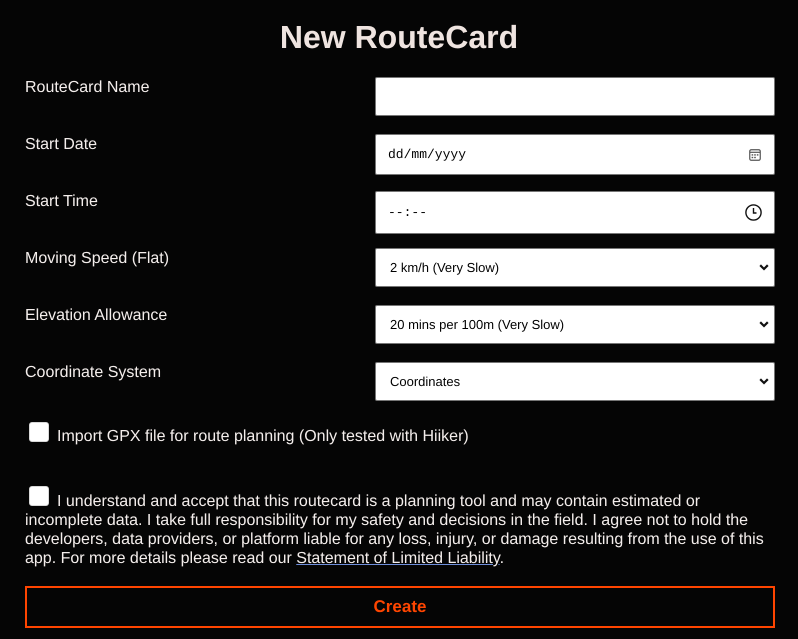 This screenshot has height=639, width=798. Describe the element at coordinates (575, 381) in the screenshot. I see `dropdown: Coordinates` at that location.